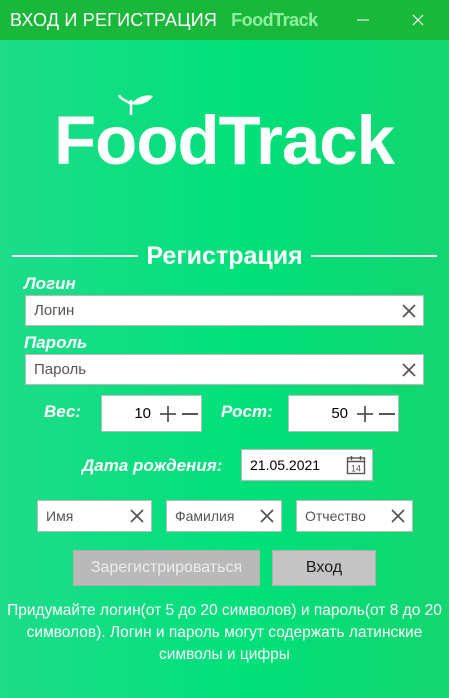 The width and height of the screenshot is (449, 698). What do you see at coordinates (321, 413) in the screenshot?
I see `height-value: 50` at bounding box center [321, 413].